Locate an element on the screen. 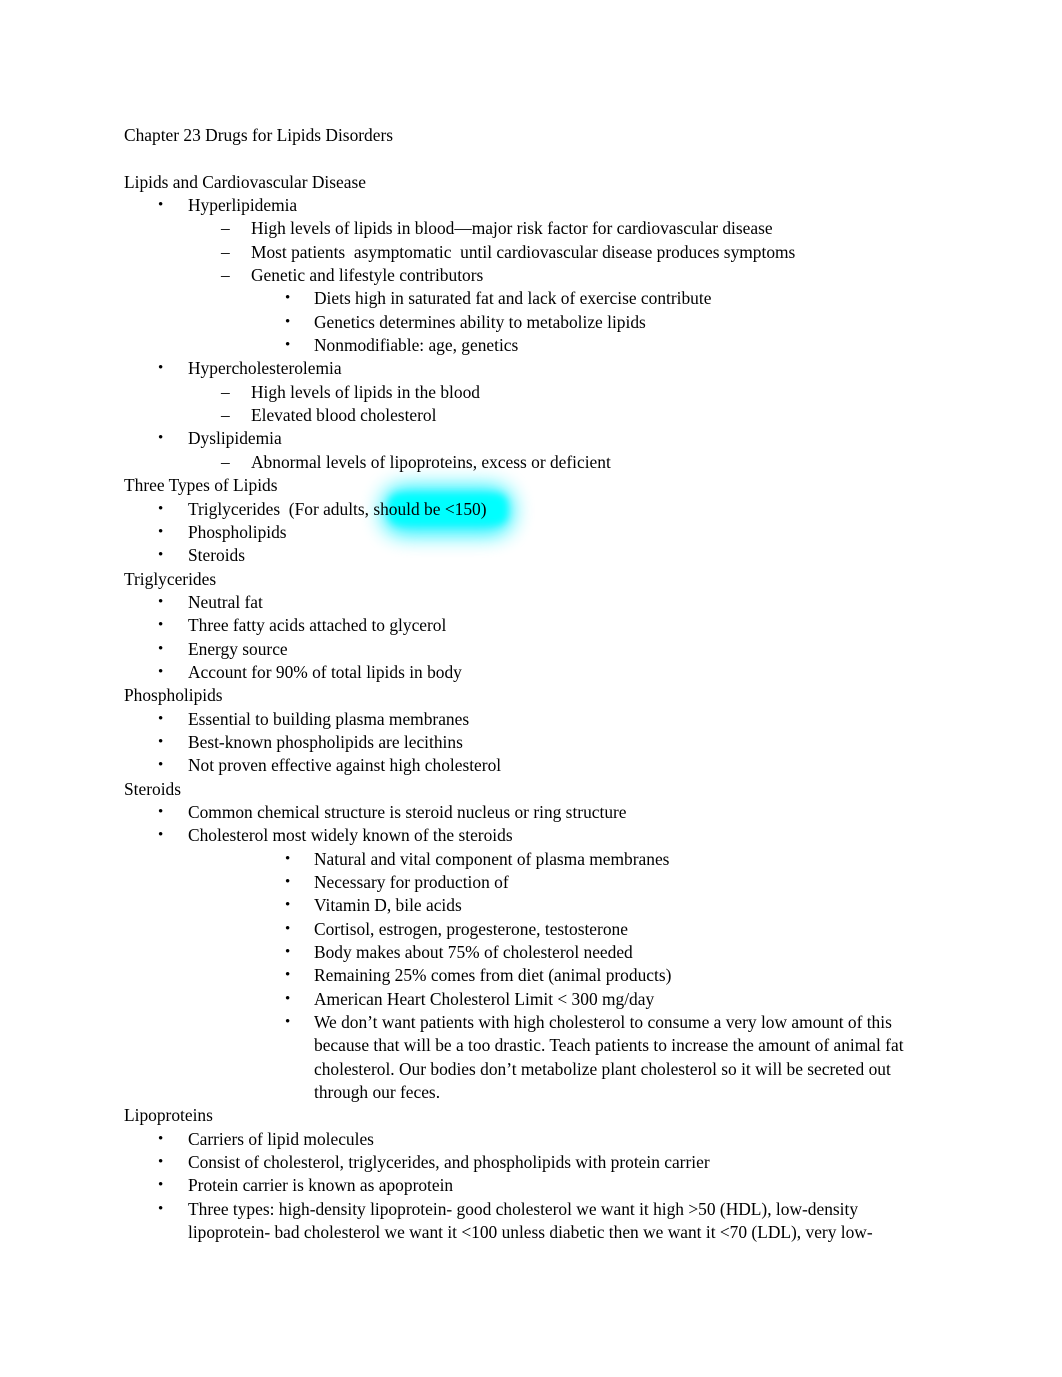 The width and height of the screenshot is (1062, 1377). text-content: Necessary for production of is located at coordinates (411, 882).